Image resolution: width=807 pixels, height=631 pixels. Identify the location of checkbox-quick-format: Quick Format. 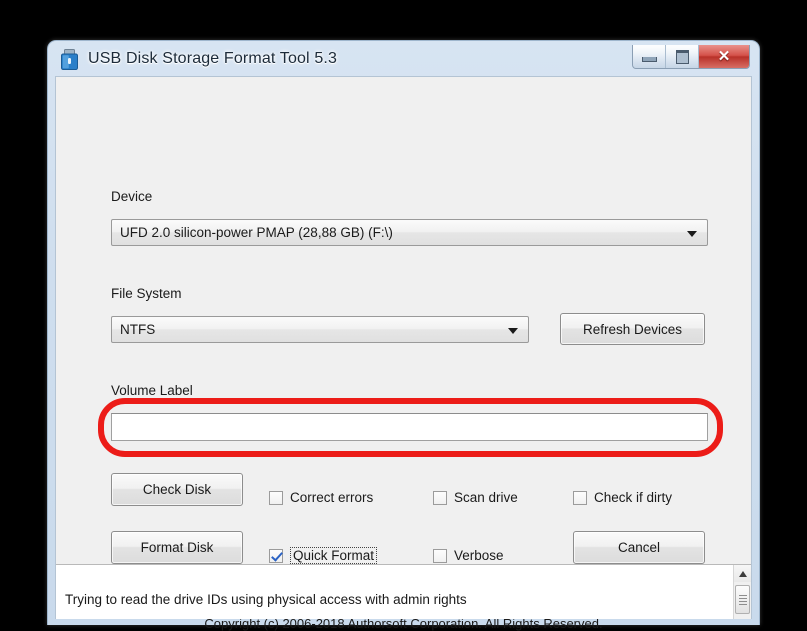
(323, 555).